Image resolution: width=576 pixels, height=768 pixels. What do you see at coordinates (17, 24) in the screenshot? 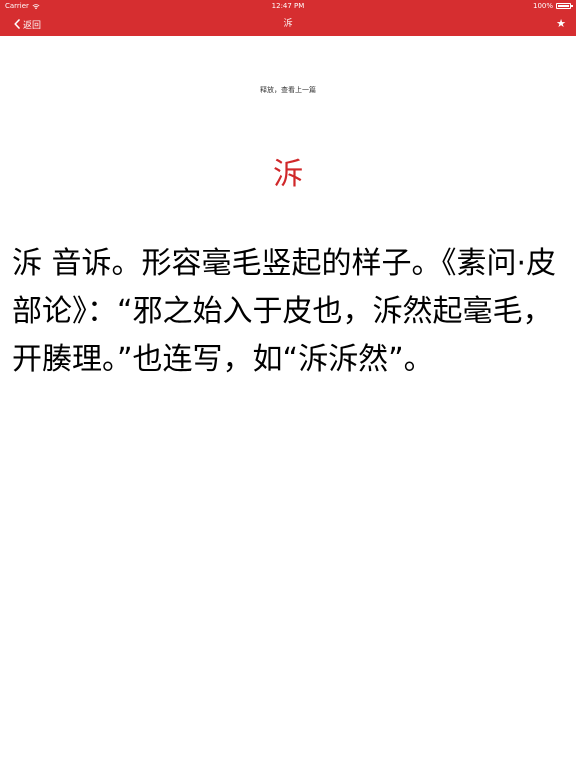
I see `chevron-left-icon` at bounding box center [17, 24].